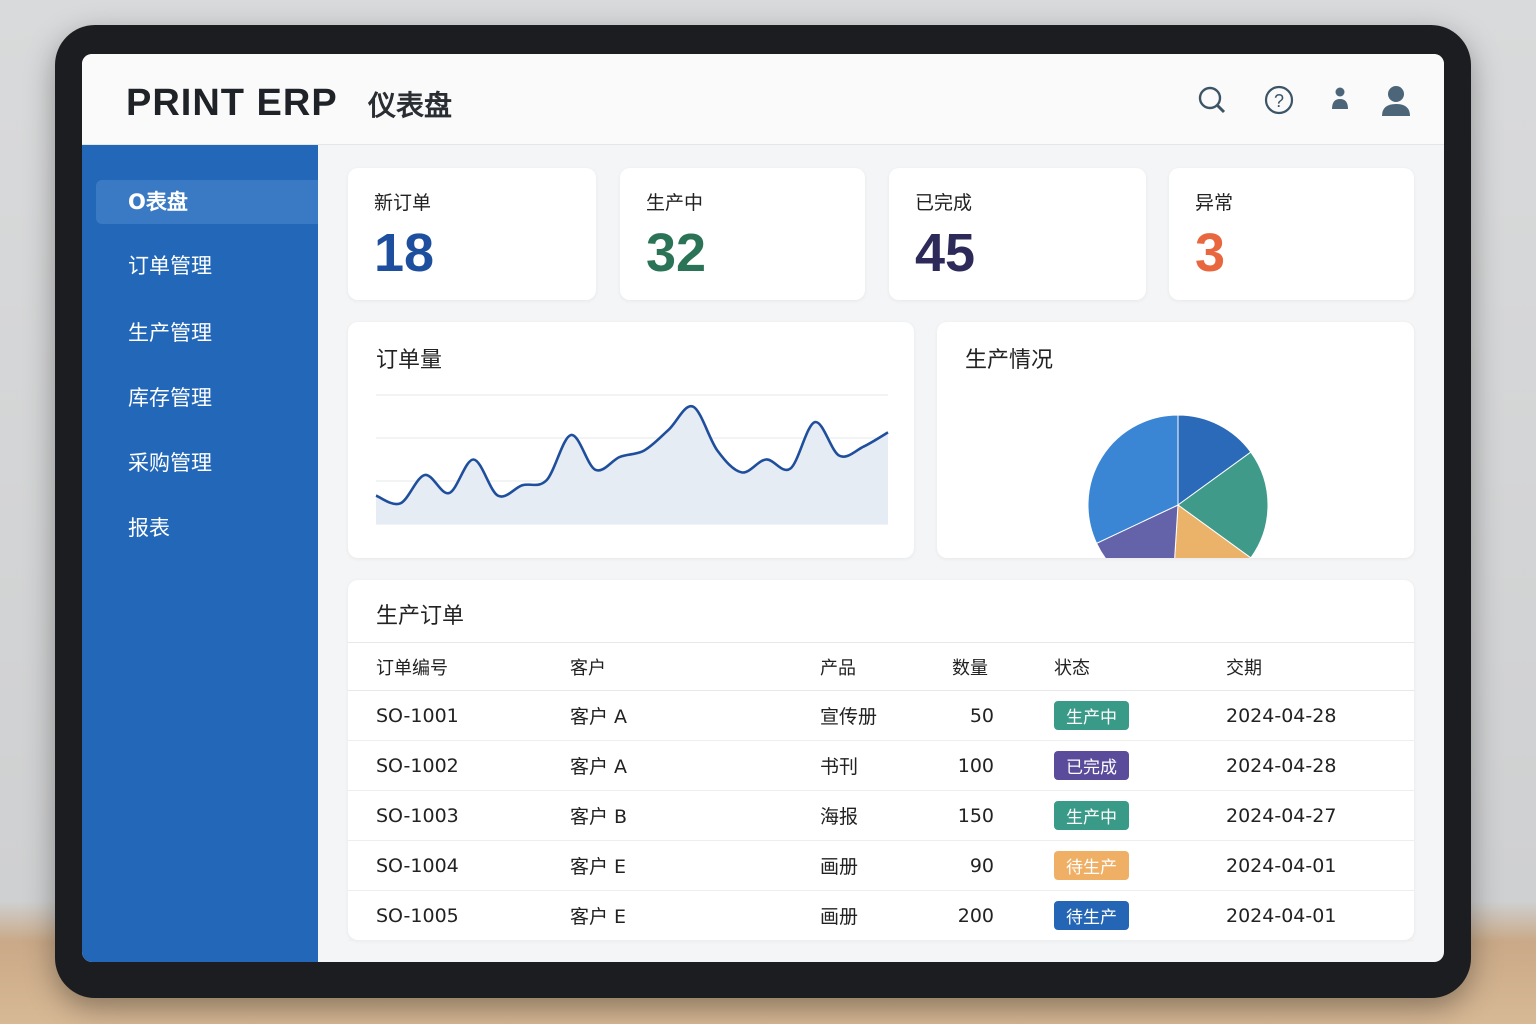 This screenshot has height=1024, width=1536. Describe the element at coordinates (992, 715) in the screenshot. I see `quantity: 50` at that location.